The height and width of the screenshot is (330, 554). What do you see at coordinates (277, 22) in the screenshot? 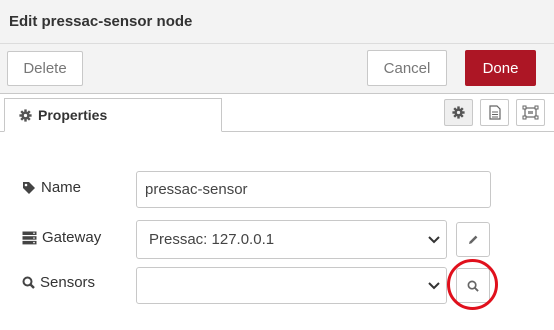
I see `dialog-header: Edit pressac-sensor node` at bounding box center [277, 22].